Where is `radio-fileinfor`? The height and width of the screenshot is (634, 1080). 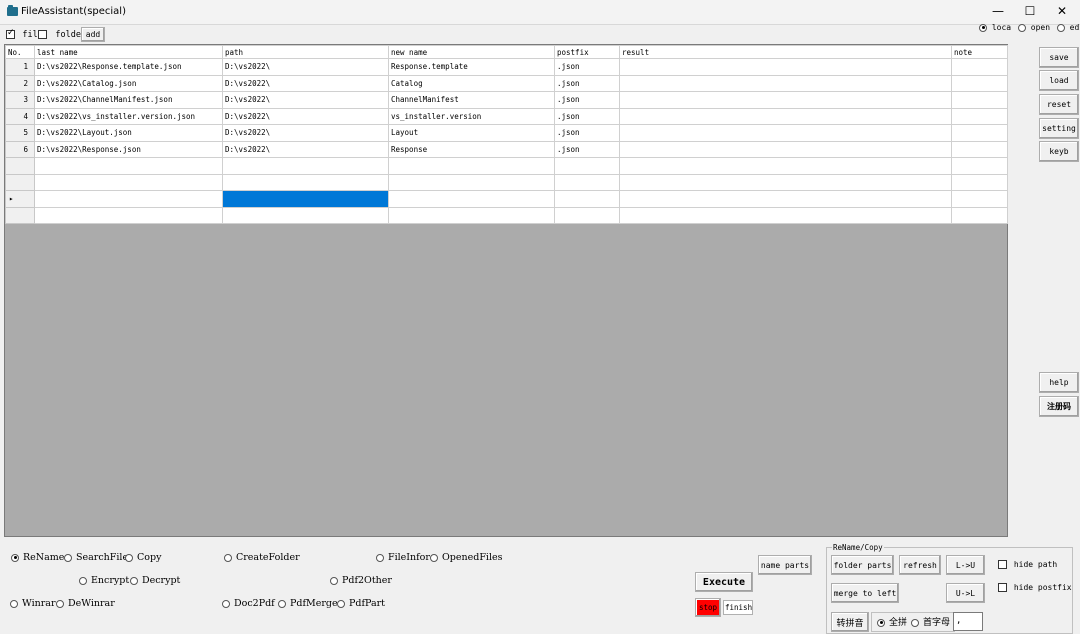 radio-fileinfor is located at coordinates (380, 557).